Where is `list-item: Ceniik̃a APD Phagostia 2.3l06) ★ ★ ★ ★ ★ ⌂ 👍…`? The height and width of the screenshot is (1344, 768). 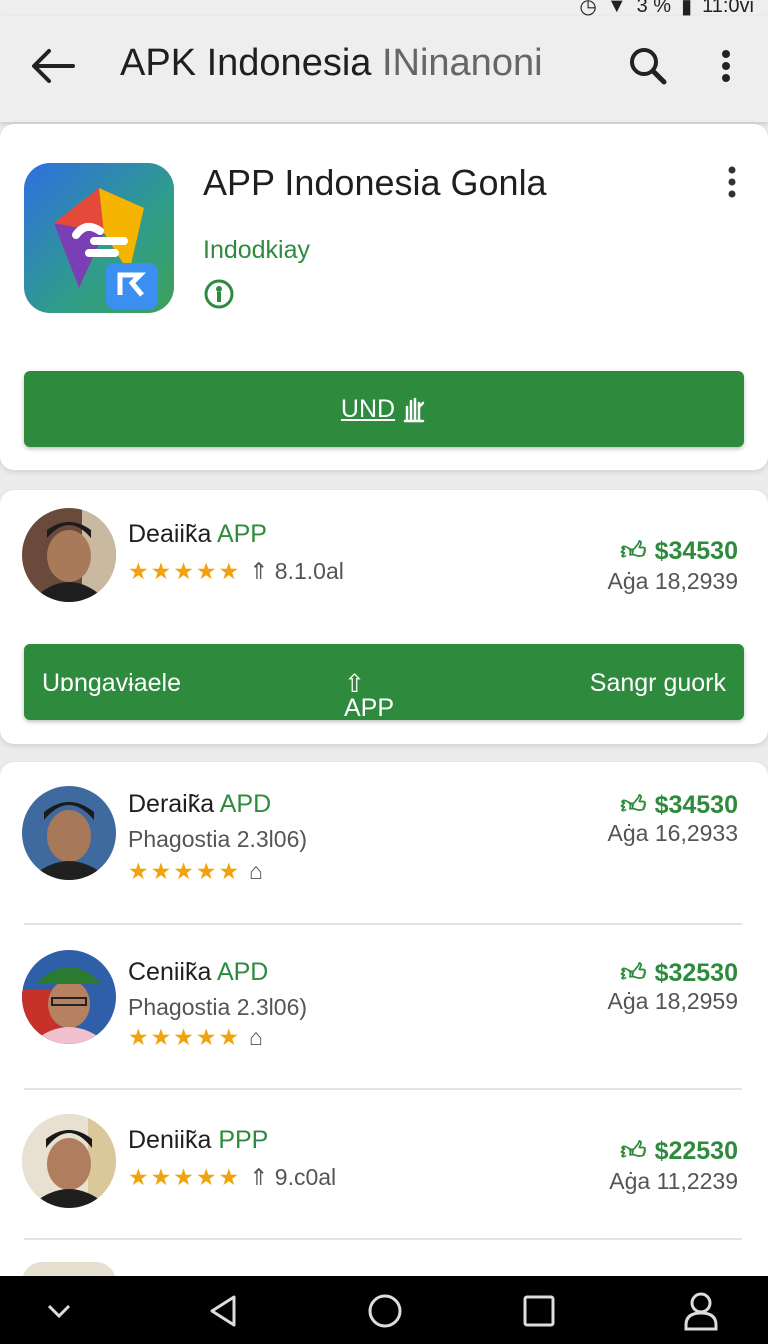 list-item: Ceniik̃a APD Phagostia 2.3l06) ★ ★ ★ ★ ★ ⌂ 👍… is located at coordinates (384, 1006).